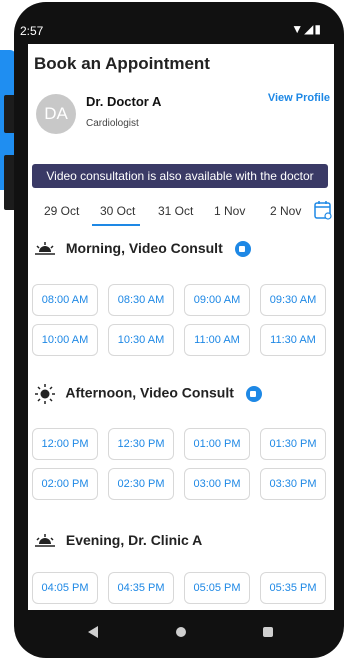 The height and width of the screenshot is (661, 348). I want to click on system-nav-bar, so click(181, 634).